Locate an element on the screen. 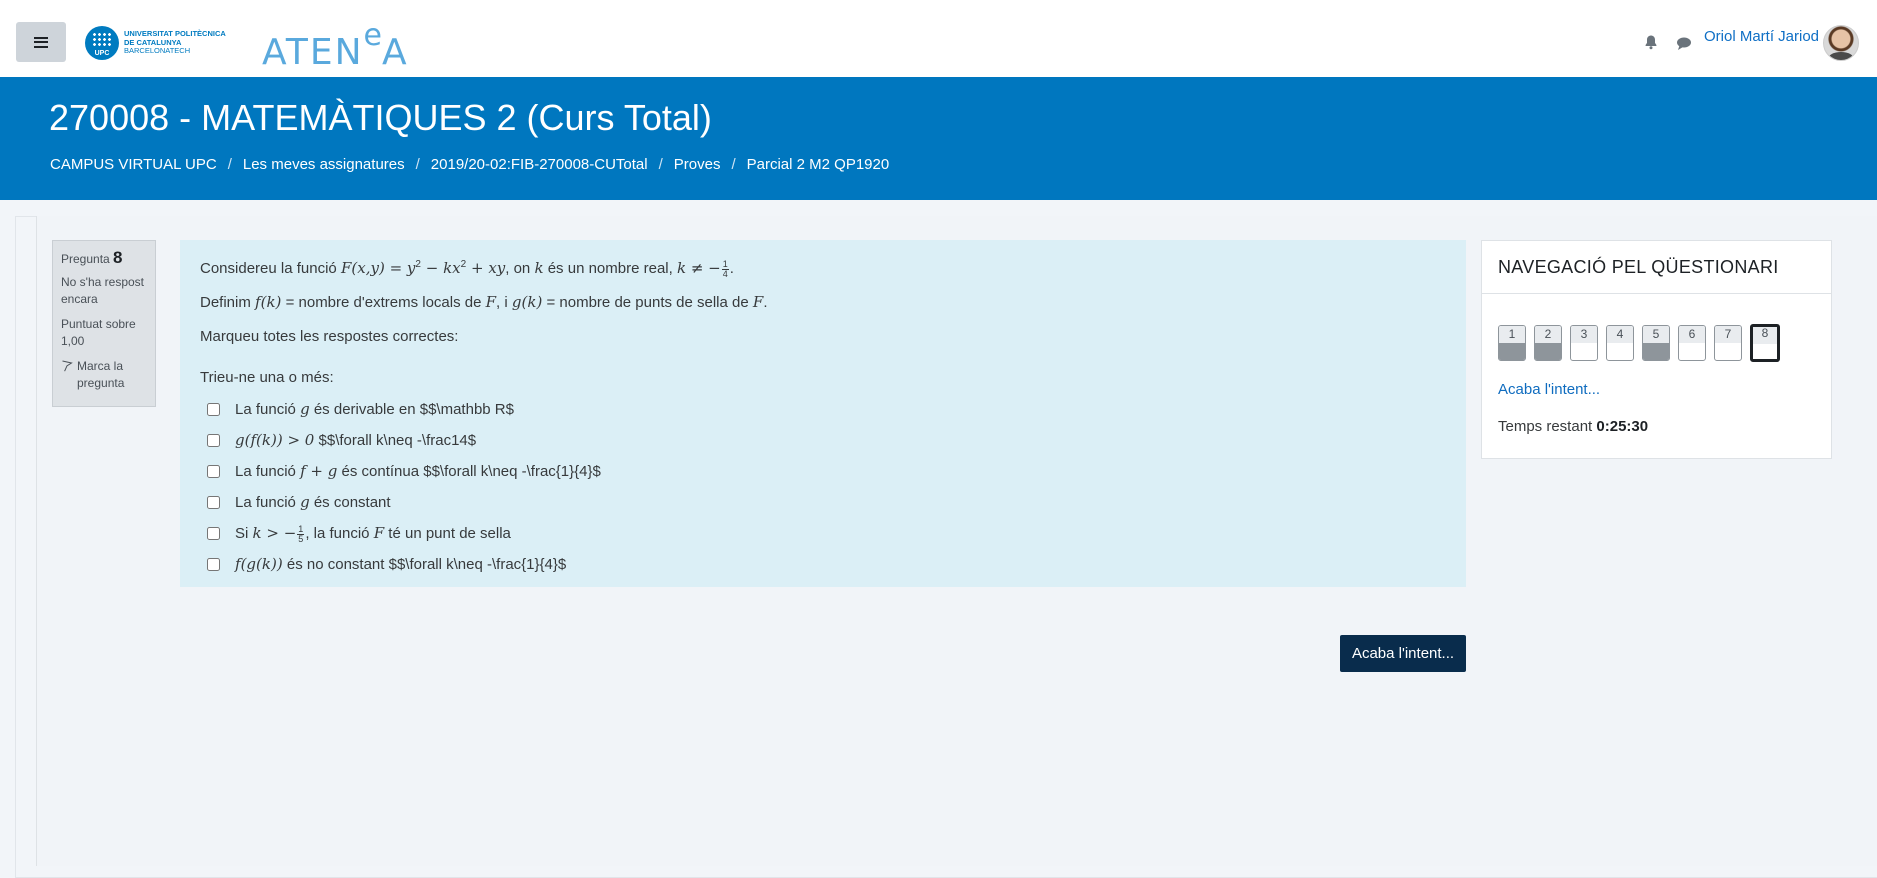 The width and height of the screenshot is (1877, 878). question-nav-button-2: 2 is located at coordinates (1548, 343).